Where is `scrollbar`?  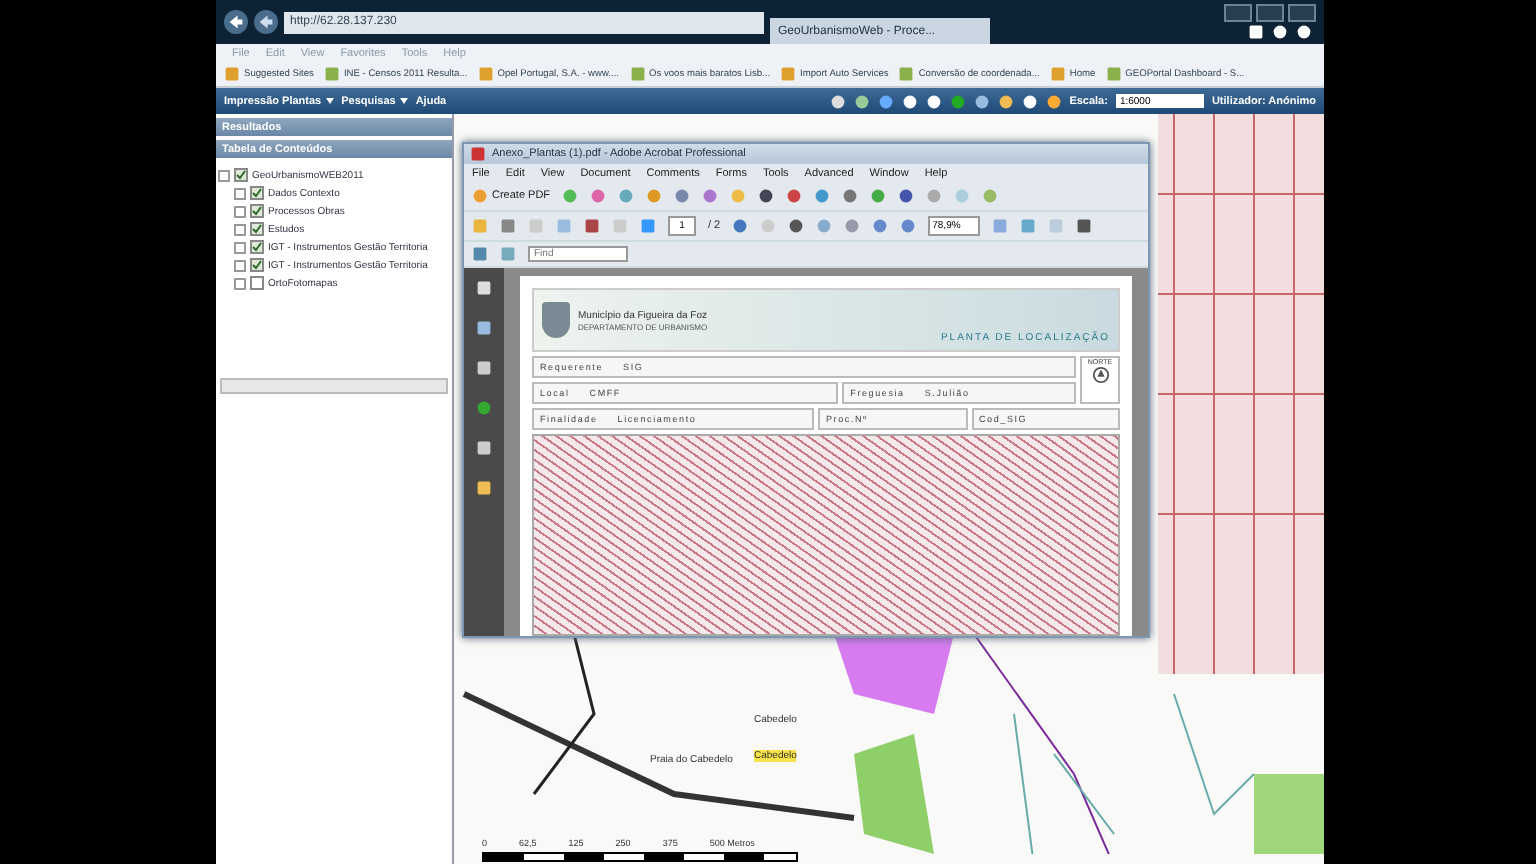 scrollbar is located at coordinates (334, 386).